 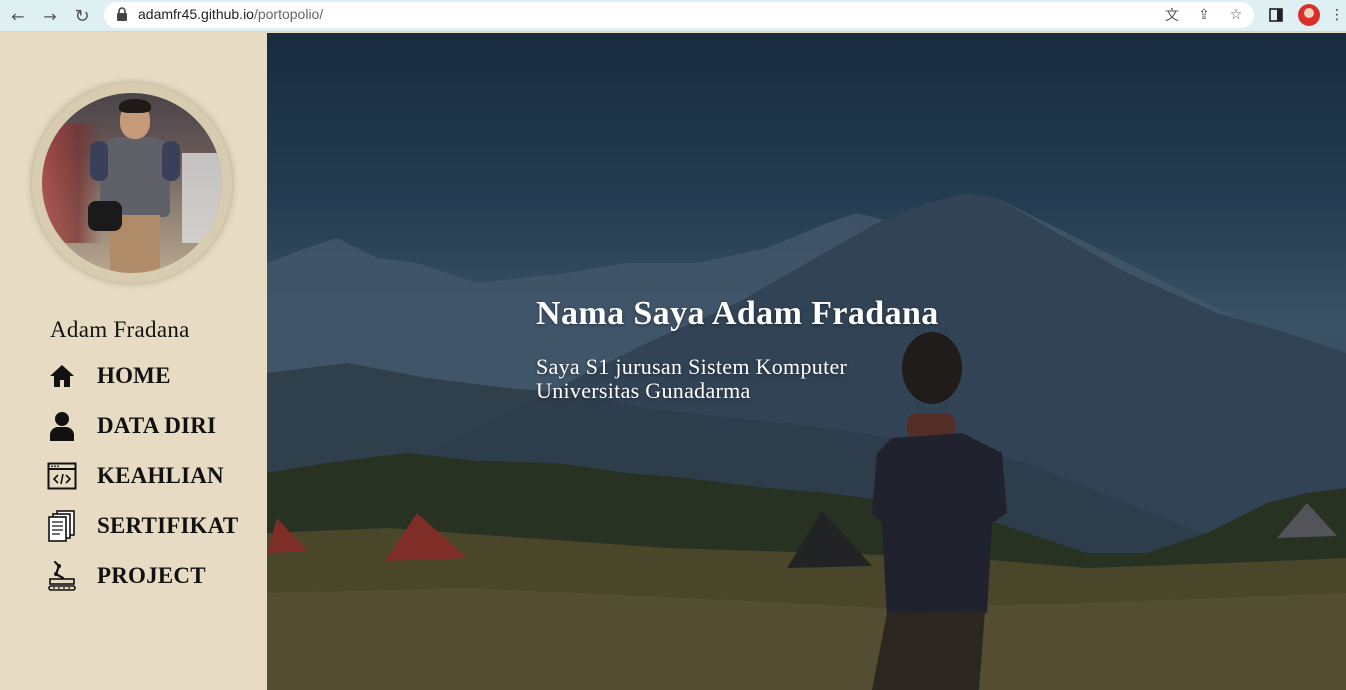 I want to click on code-window-icon, so click(x=62, y=476).